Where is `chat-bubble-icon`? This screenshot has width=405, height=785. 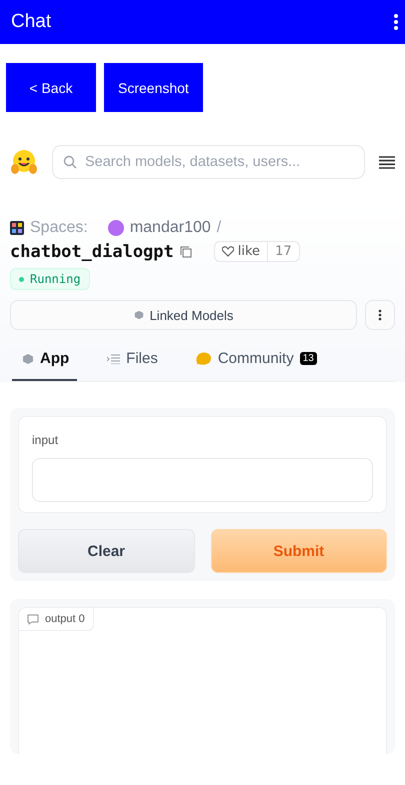 chat-bubble-icon is located at coordinates (204, 359).